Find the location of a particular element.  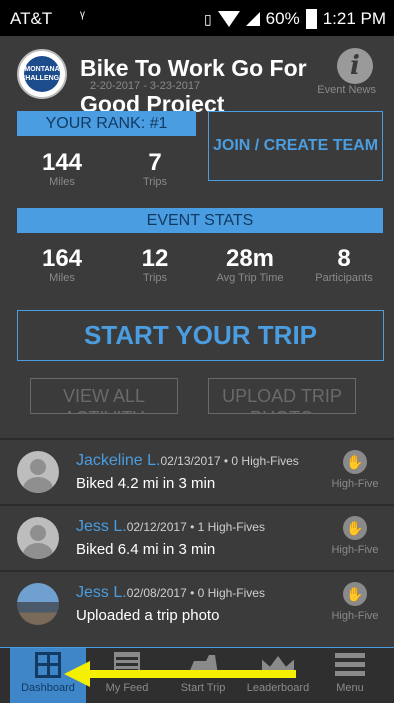

rank-miles-label: Miles is located at coordinates (62, 182).